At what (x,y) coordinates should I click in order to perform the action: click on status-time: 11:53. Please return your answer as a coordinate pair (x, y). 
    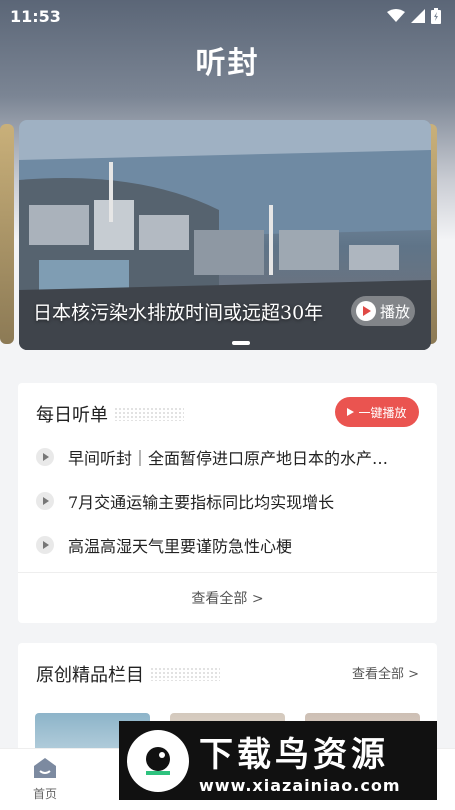
    Looking at the image, I should click on (35, 16).